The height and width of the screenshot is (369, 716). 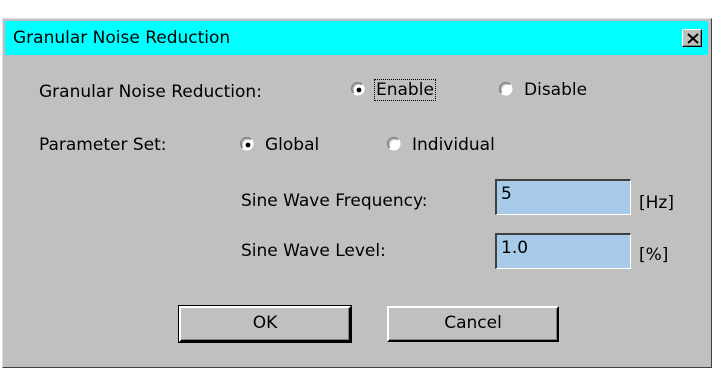 I want to click on radio-enable-label: Enable, so click(x=405, y=90).